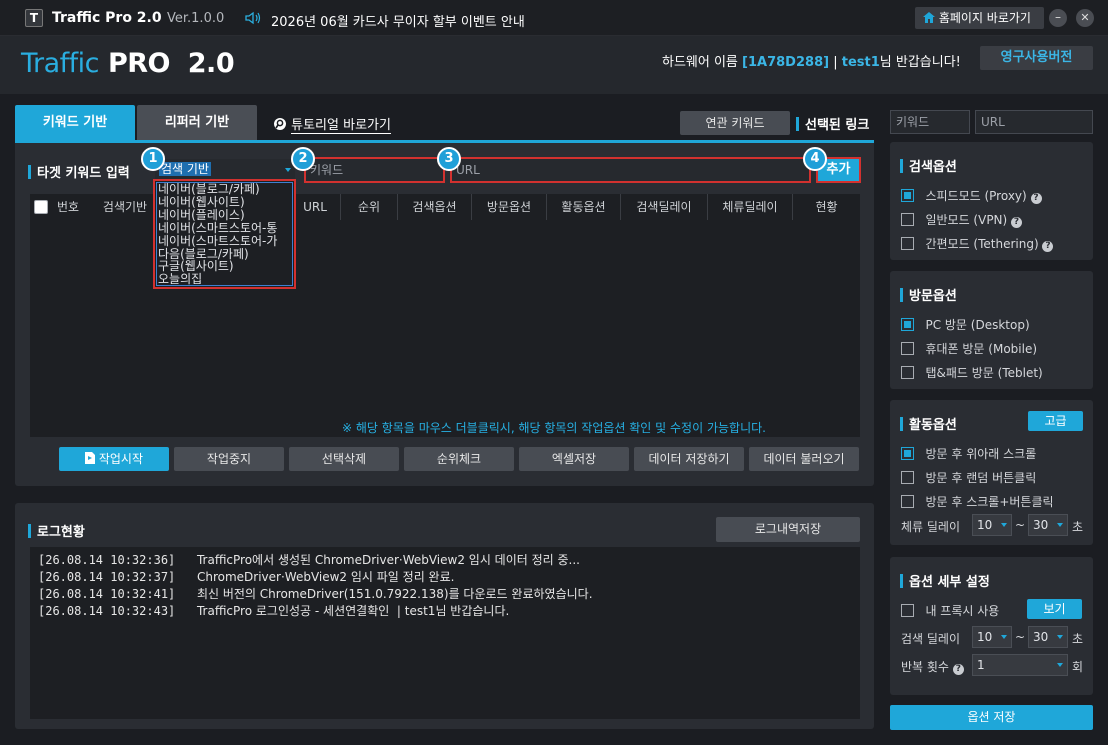 The width and height of the screenshot is (1108, 745). What do you see at coordinates (368, 207) in the screenshot?
I see `col-rank: 순위` at bounding box center [368, 207].